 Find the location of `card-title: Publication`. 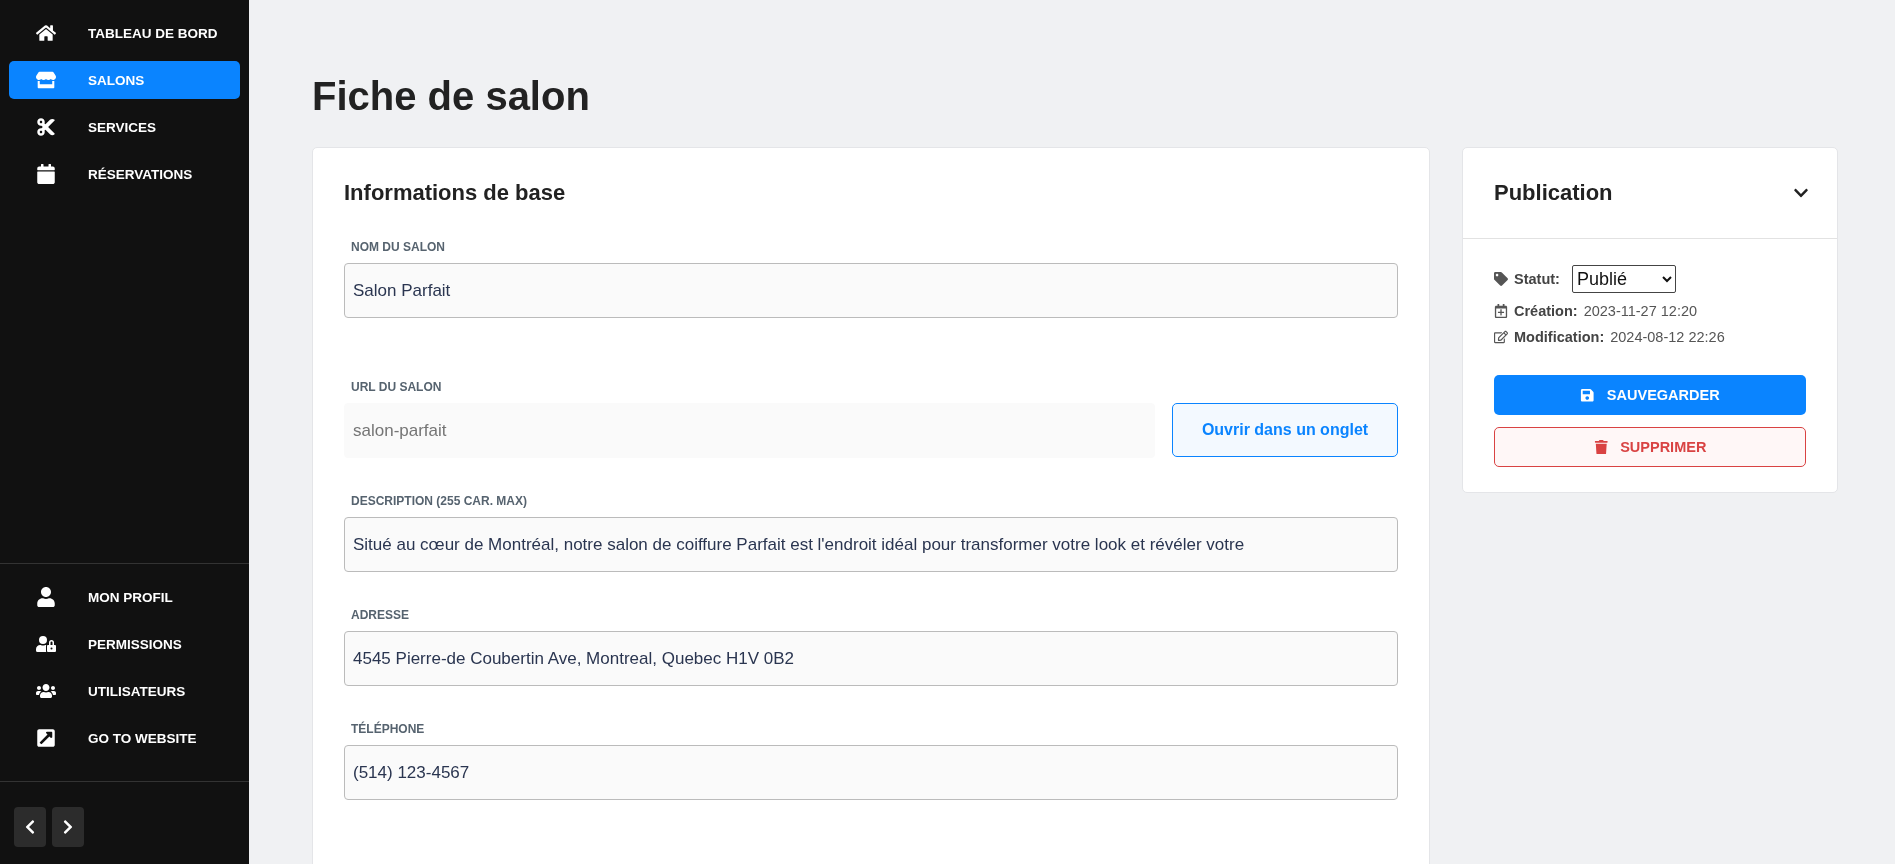

card-title: Publication is located at coordinates (1553, 193).